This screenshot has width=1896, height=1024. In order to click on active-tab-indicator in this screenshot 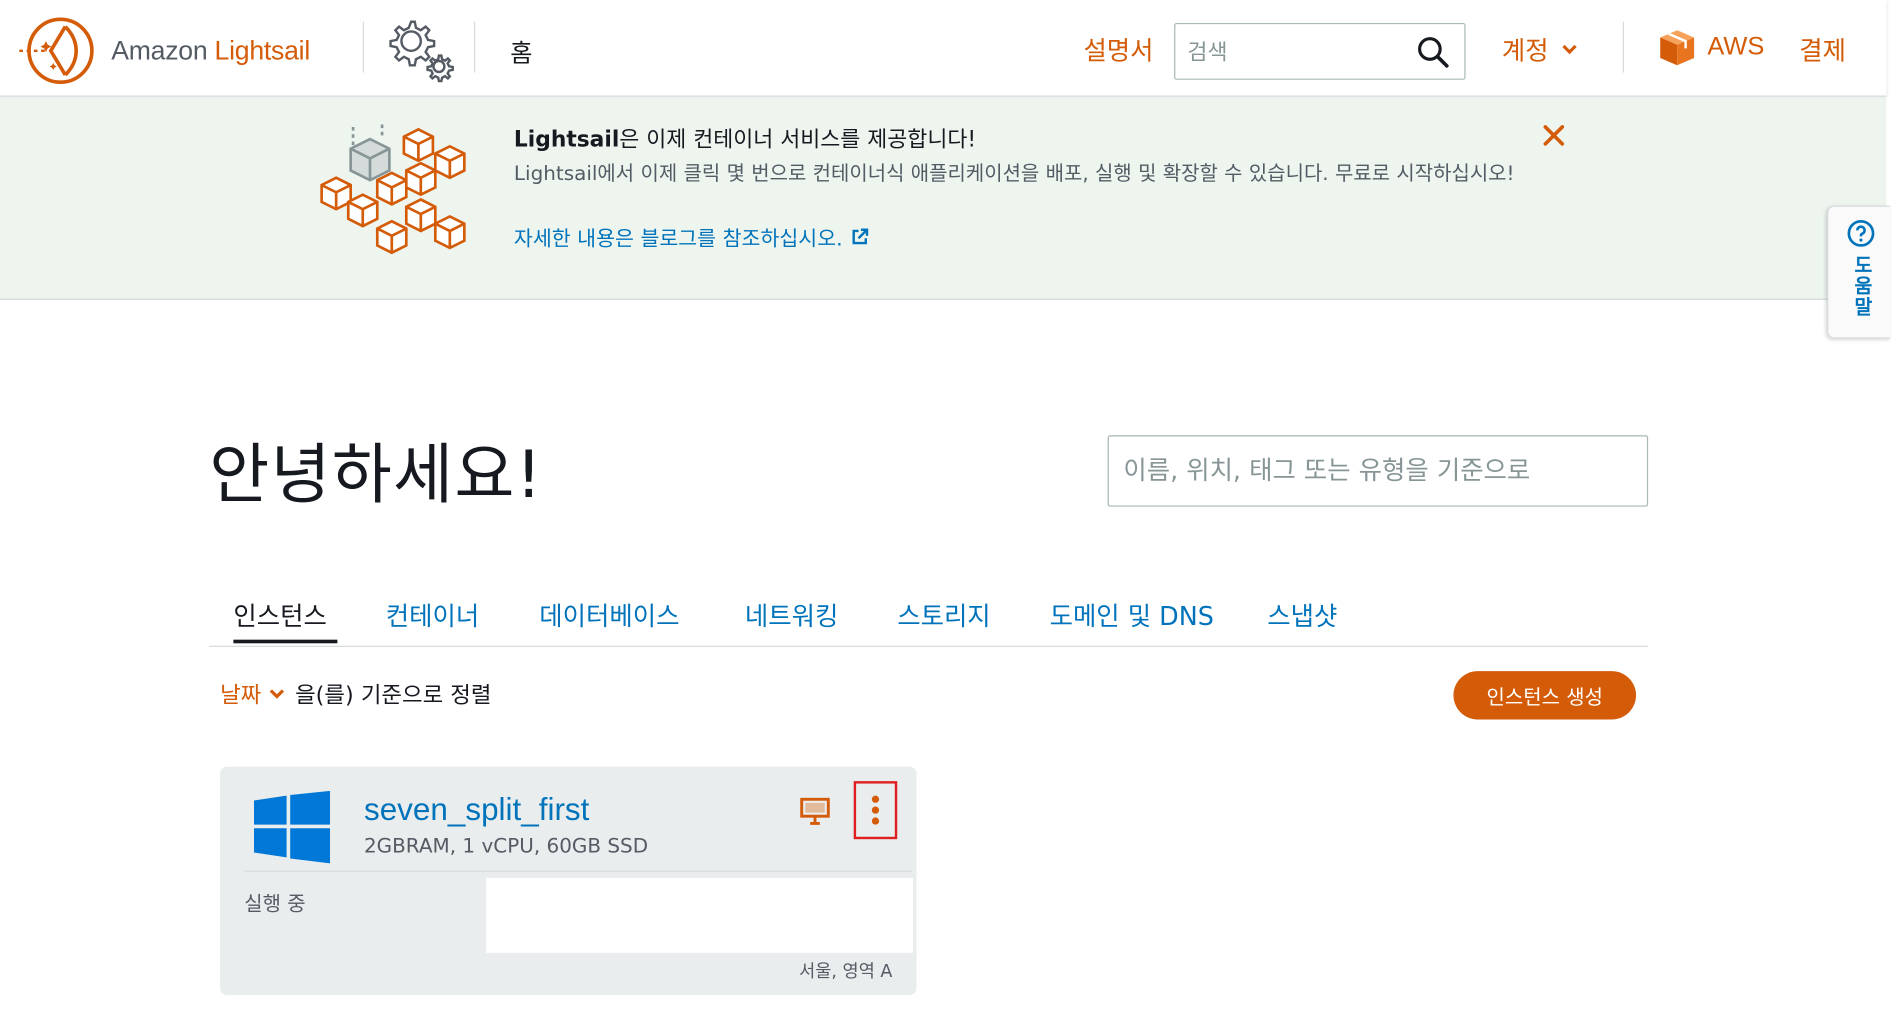, I will do `click(285, 641)`.